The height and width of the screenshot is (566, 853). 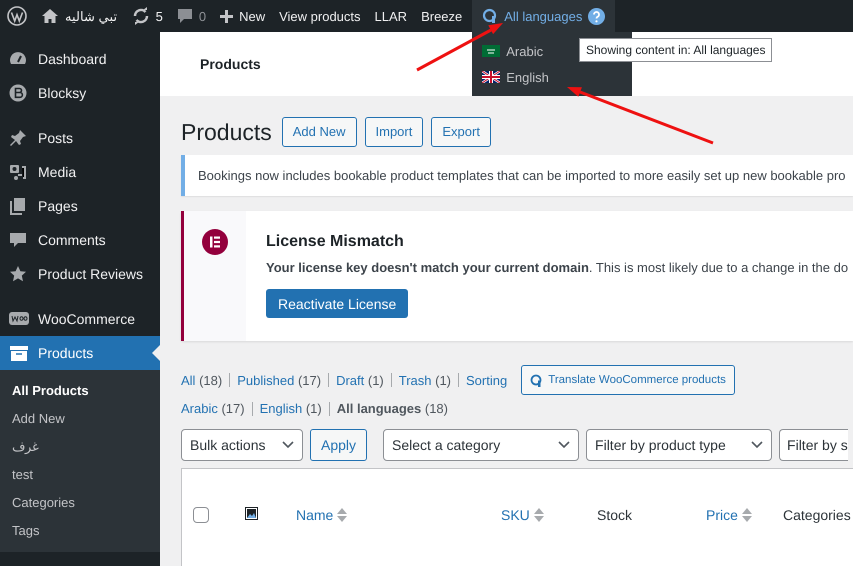 What do you see at coordinates (461, 132) in the screenshot?
I see `page-action-button: Export` at bounding box center [461, 132].